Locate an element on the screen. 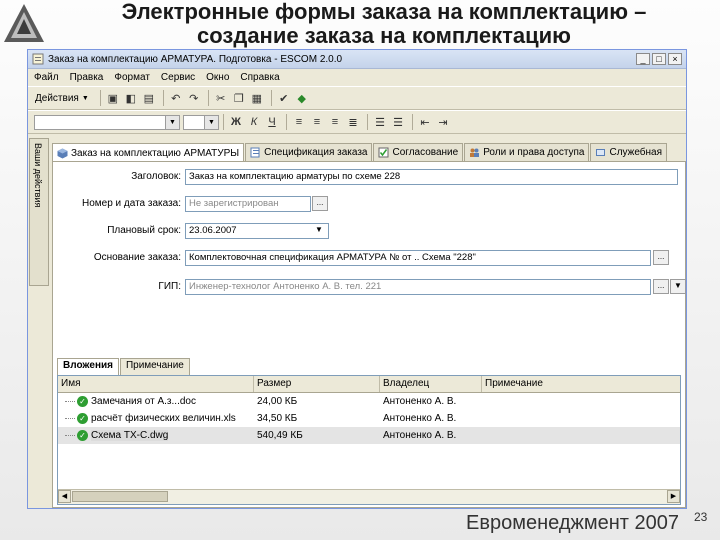 The width and height of the screenshot is (720, 540). cube-icon is located at coordinates (62, 153).